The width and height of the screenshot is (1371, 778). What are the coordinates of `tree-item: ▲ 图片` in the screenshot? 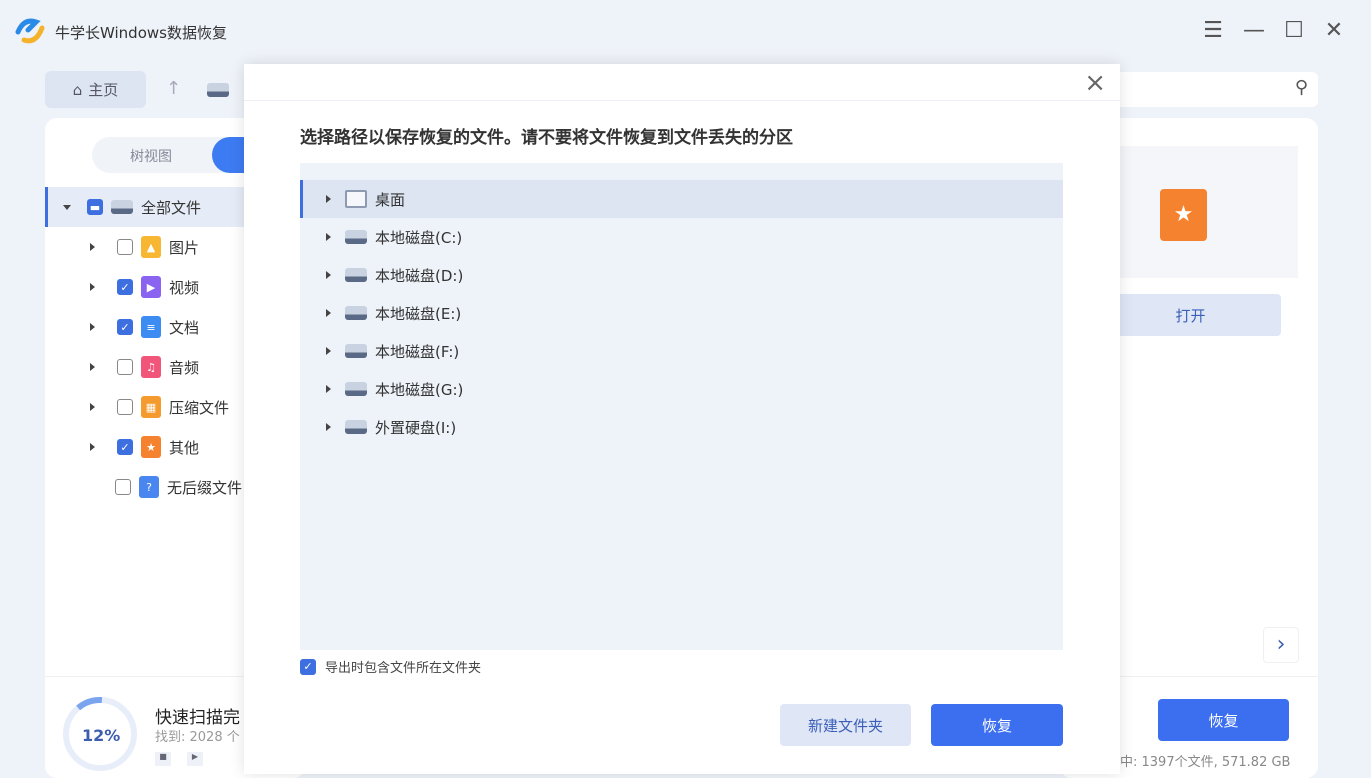 It's located at (150, 247).